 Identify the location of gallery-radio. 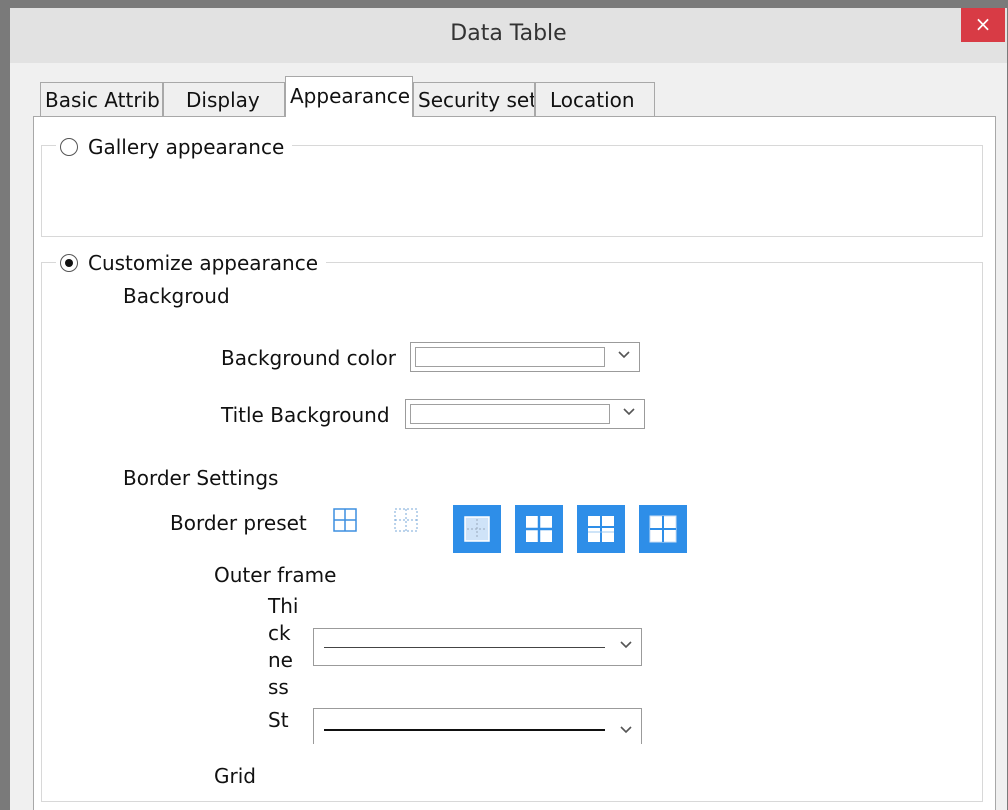
(69, 147).